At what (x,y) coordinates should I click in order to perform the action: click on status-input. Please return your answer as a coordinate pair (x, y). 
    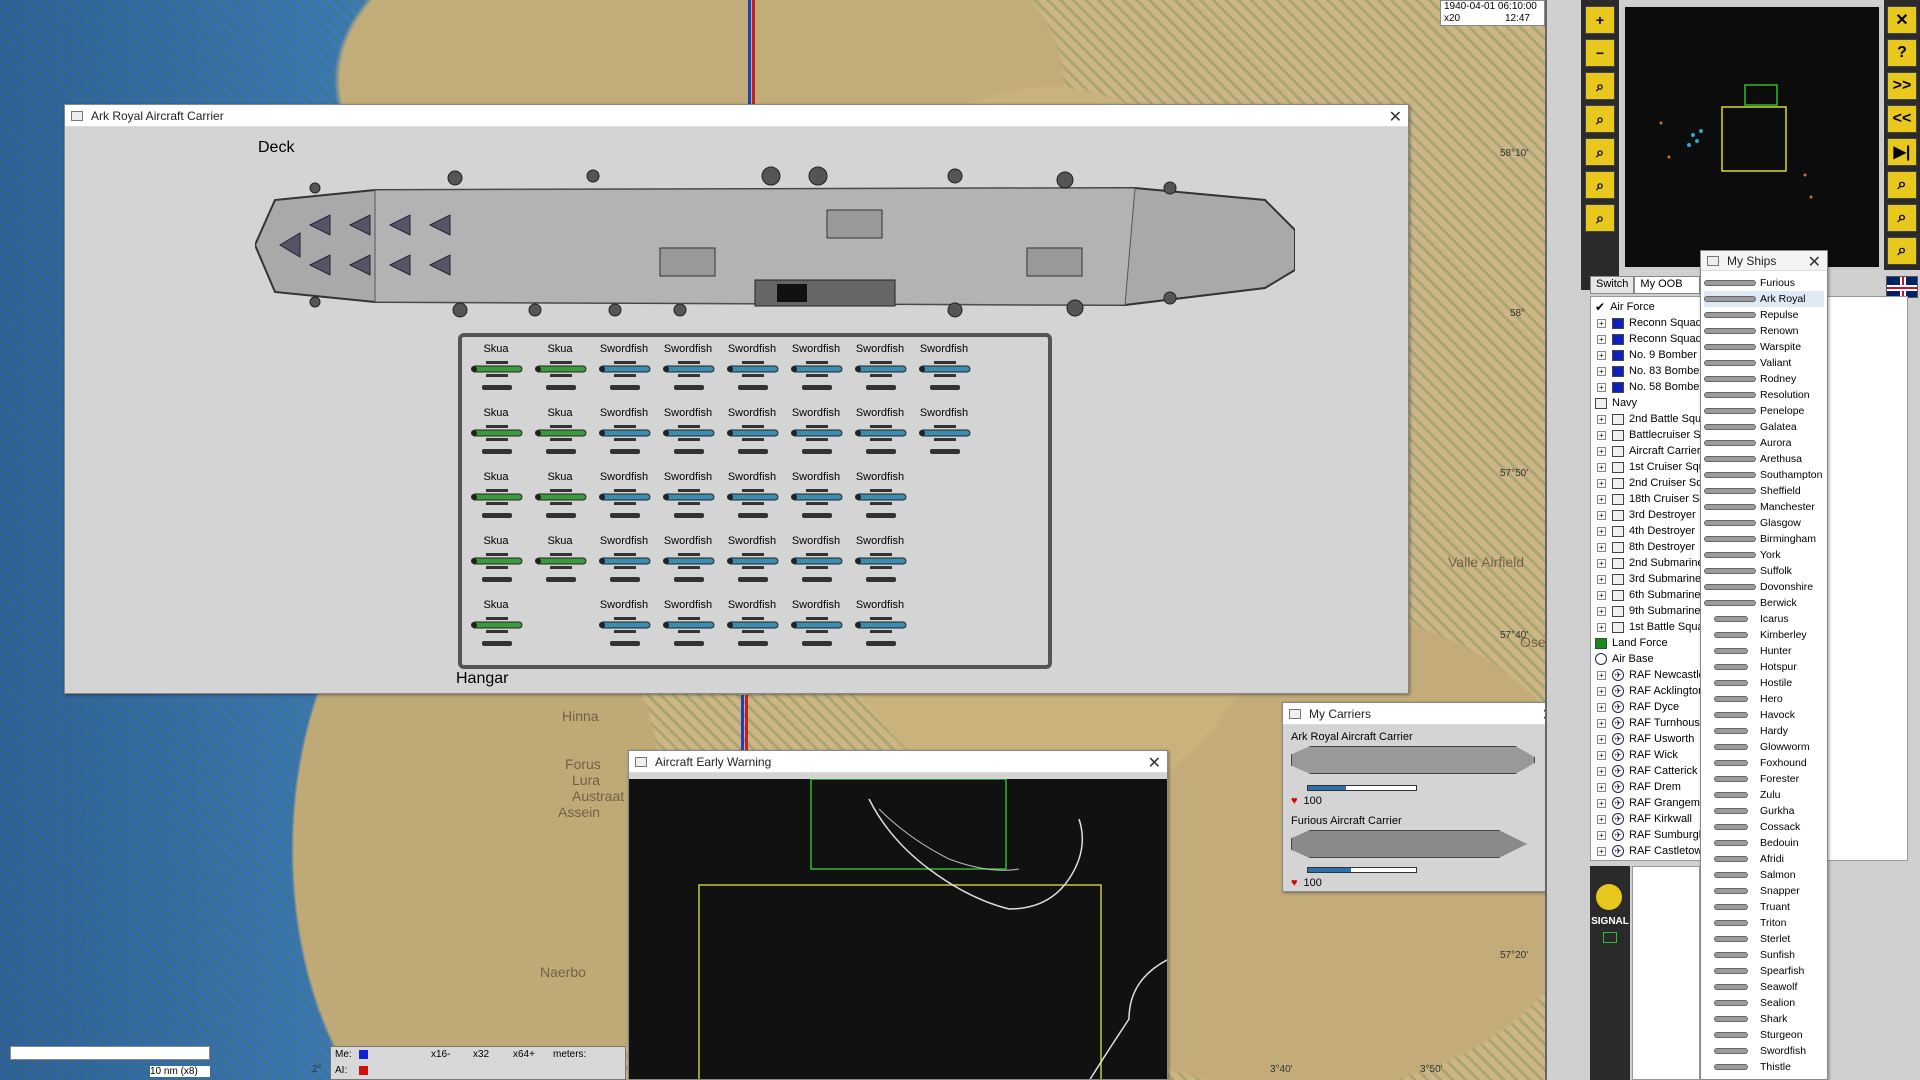
    Looking at the image, I should click on (110, 1053).